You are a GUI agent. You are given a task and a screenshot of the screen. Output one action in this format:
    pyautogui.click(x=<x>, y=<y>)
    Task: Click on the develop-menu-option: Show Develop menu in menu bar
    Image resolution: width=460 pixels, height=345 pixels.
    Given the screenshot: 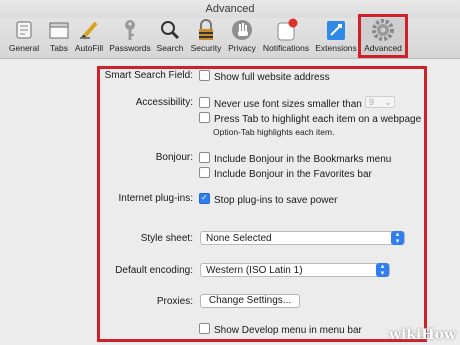 What is the action you would take?
    pyautogui.click(x=280, y=329)
    